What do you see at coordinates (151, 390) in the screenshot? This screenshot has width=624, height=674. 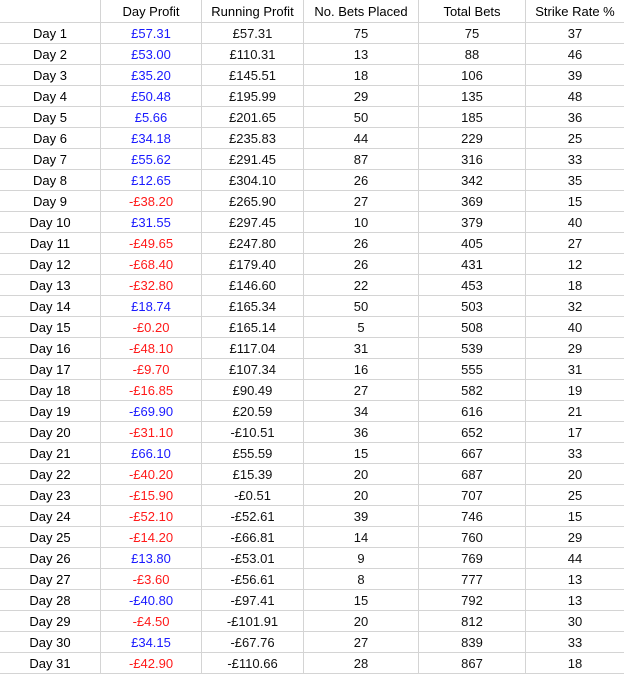 I see `day-profit-cell: -£16.85` at bounding box center [151, 390].